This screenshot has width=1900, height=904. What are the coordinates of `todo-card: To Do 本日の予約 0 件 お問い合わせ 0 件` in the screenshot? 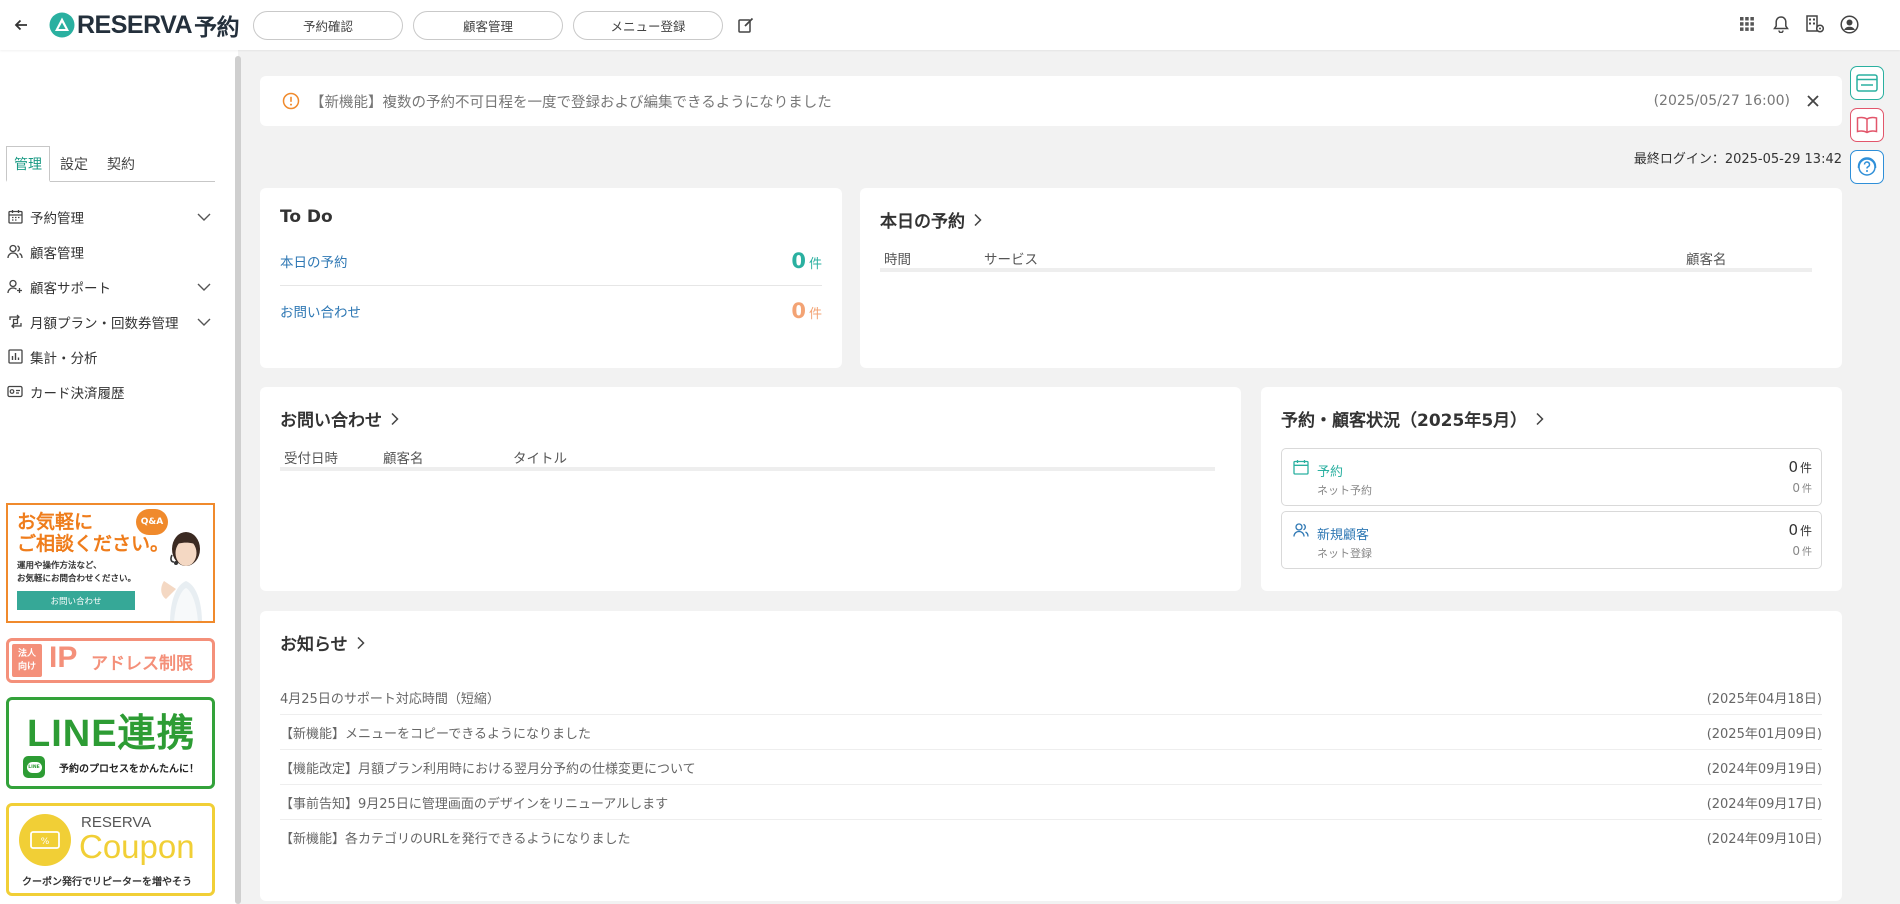 It's located at (551, 278).